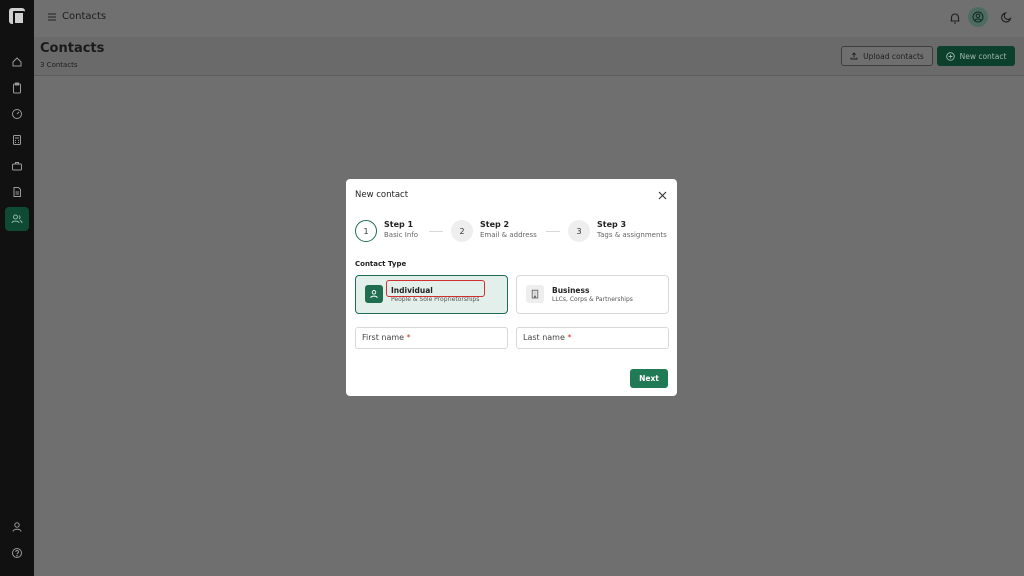 This screenshot has height=576, width=1024. I want to click on modal-title: New contact, so click(382, 195).